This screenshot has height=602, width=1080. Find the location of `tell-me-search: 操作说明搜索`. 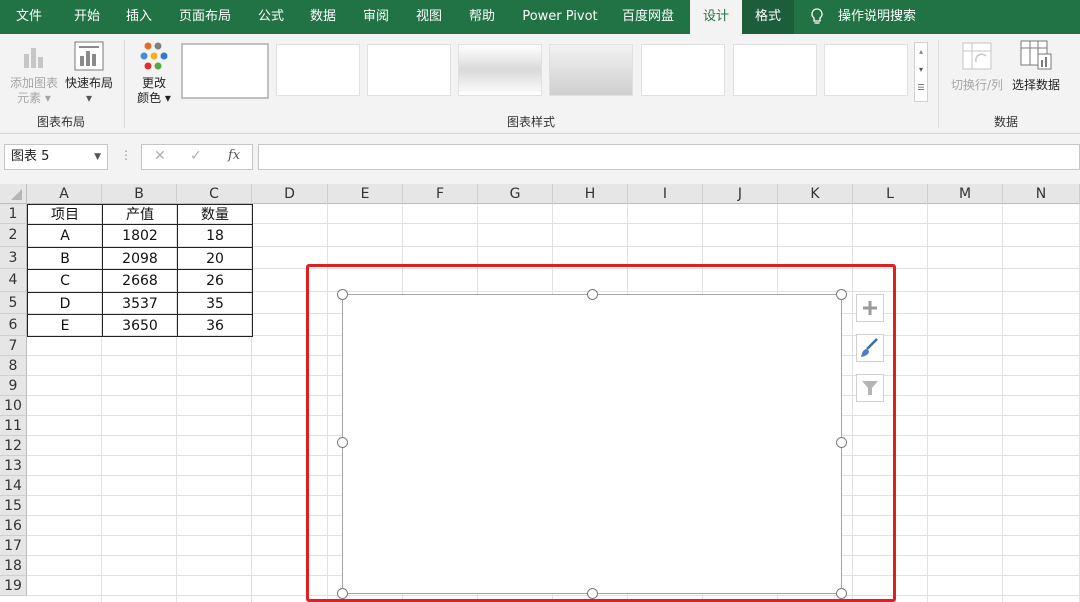

tell-me-search: 操作说明搜索 is located at coordinates (877, 17).